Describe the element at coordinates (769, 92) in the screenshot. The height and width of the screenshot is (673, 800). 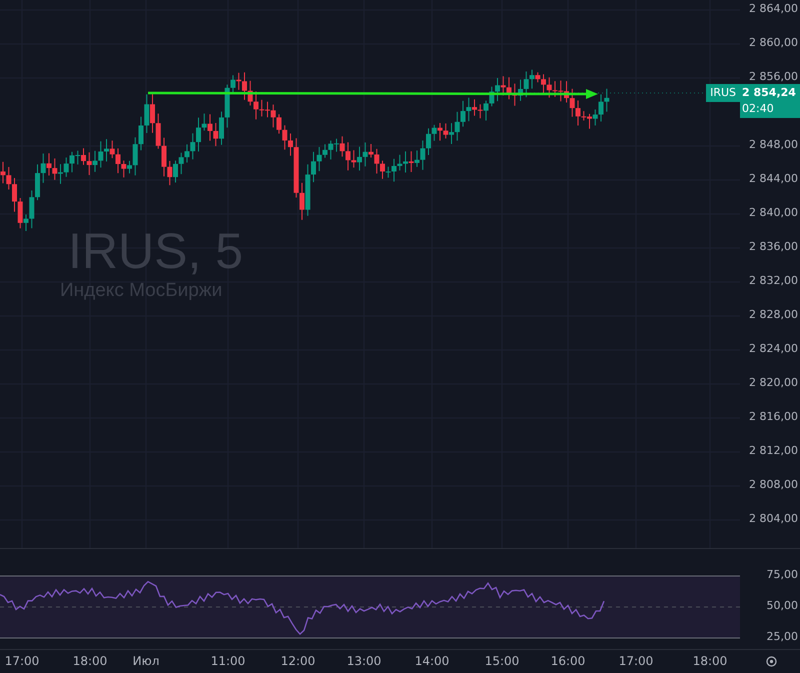
I see `last-price: 2 854,24` at that location.